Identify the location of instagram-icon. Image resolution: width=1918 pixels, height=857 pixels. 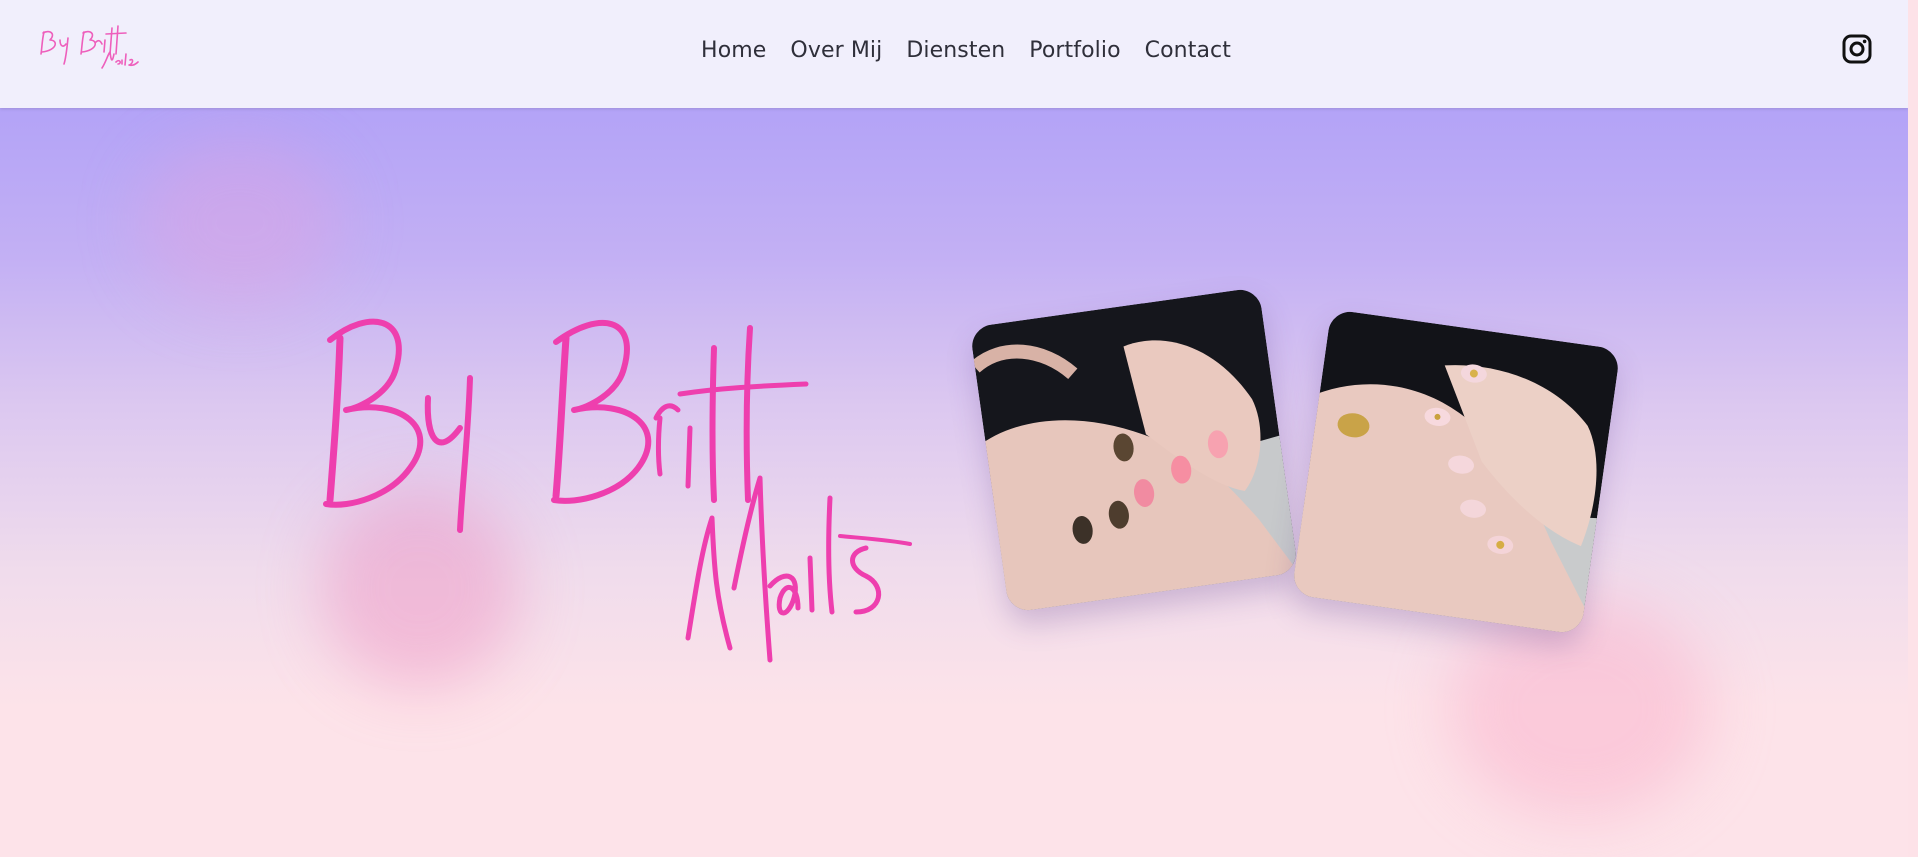
(1857, 49).